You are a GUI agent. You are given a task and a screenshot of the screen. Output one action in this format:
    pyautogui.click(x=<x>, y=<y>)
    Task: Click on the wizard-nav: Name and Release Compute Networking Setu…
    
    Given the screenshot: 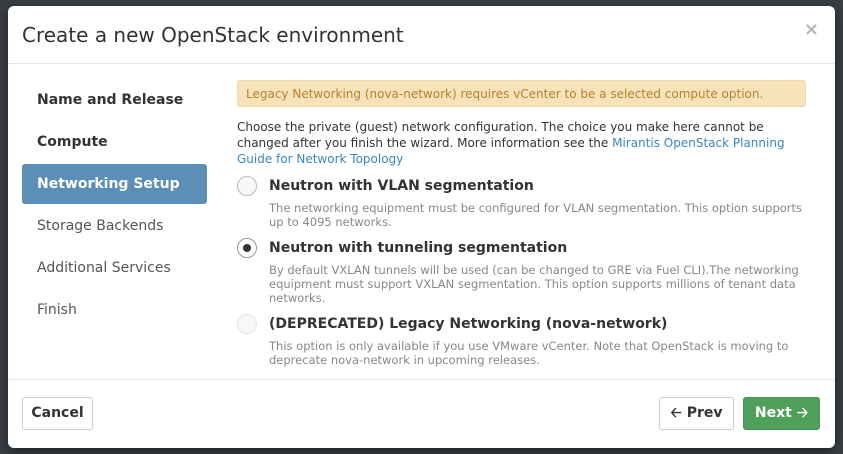 What is the action you would take?
    pyautogui.click(x=114, y=206)
    